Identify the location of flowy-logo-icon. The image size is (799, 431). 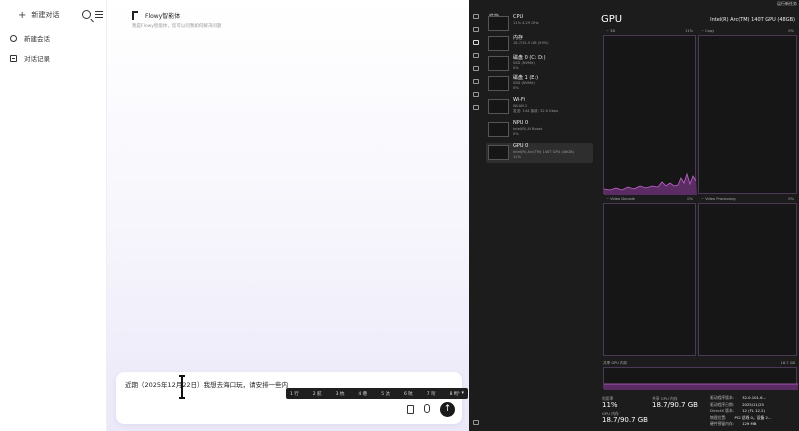
(135, 15).